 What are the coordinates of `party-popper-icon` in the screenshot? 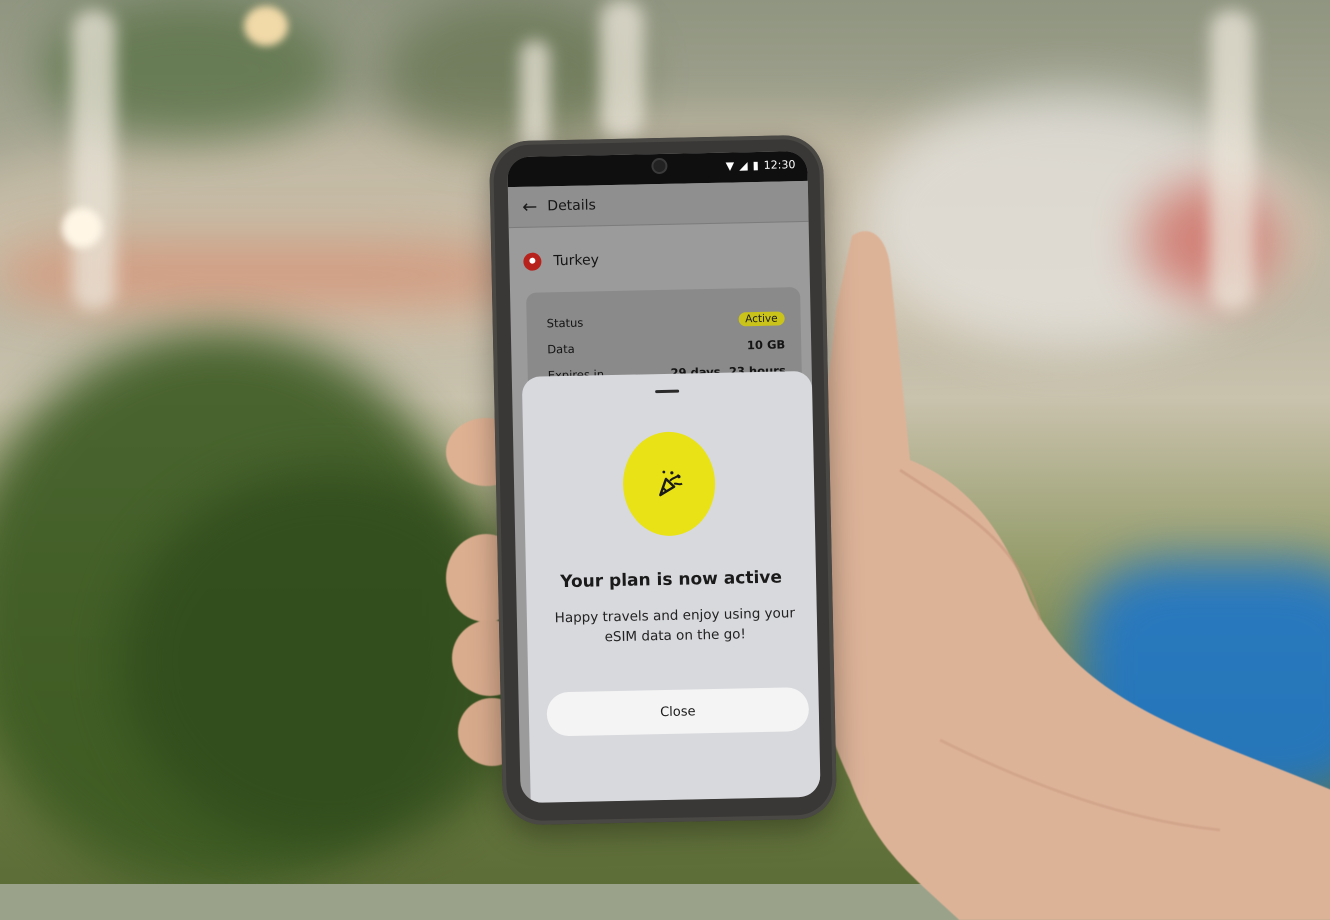 It's located at (669, 483).